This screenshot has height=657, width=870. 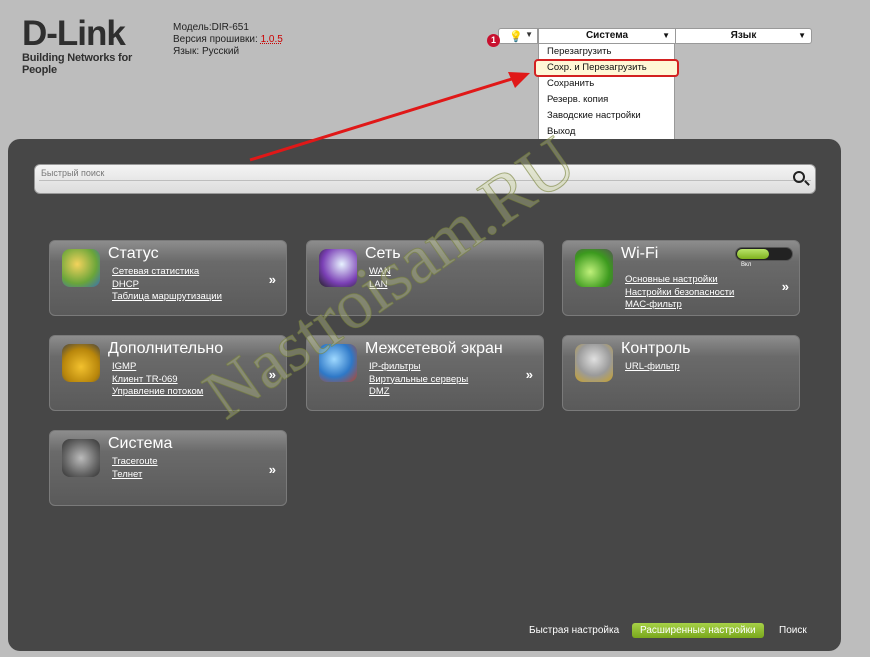 I want to click on annotation-arrow-icon, so click(x=389, y=117).